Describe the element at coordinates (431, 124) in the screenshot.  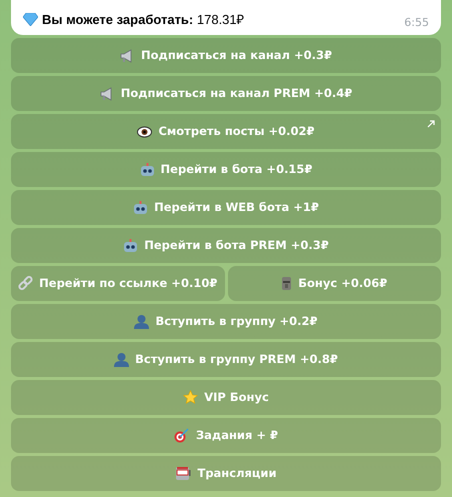
I see `link-arrow-icon` at that location.